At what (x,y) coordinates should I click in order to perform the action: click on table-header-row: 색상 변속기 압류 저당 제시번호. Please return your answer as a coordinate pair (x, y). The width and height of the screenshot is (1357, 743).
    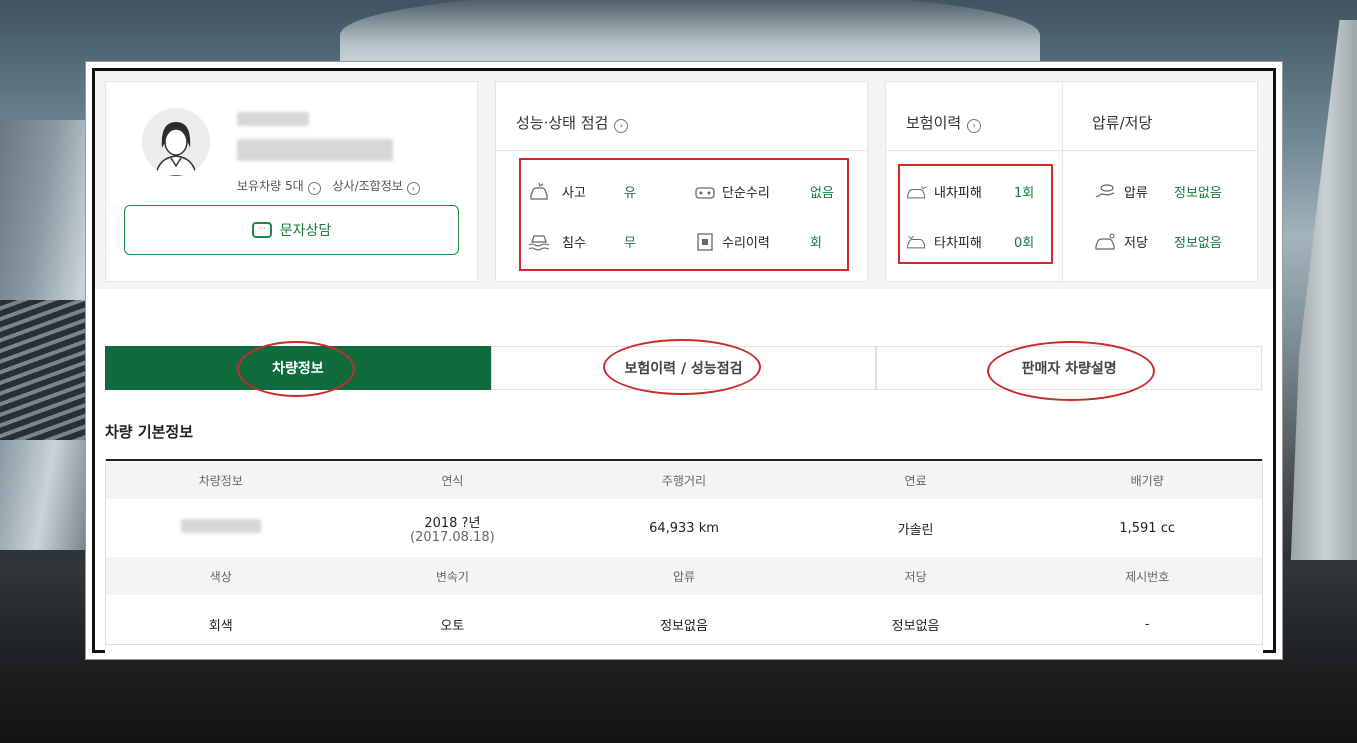
    Looking at the image, I should click on (684, 576).